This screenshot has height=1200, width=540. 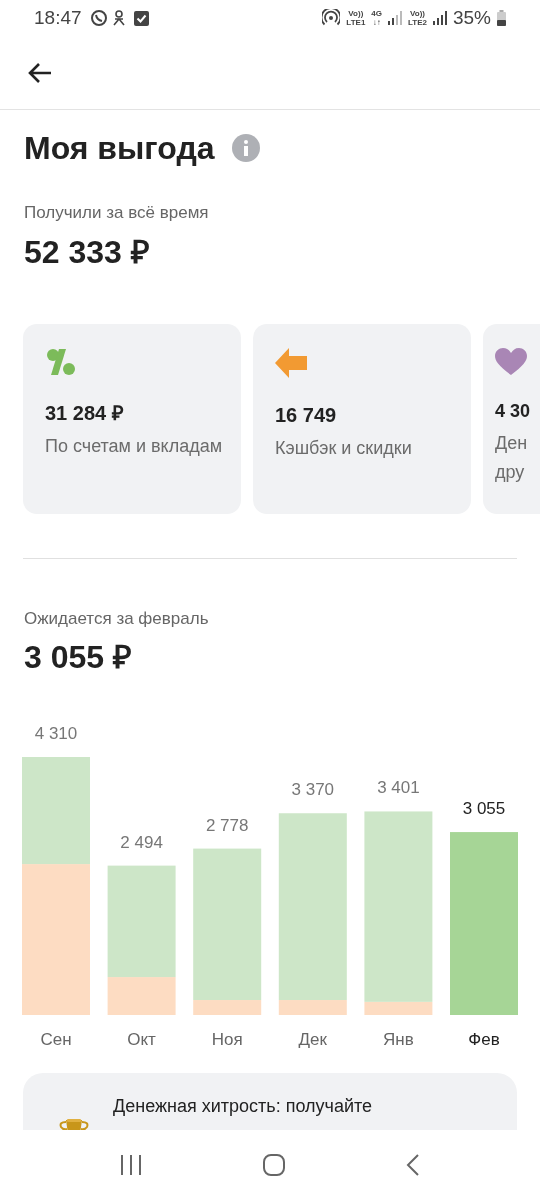 What do you see at coordinates (501, 18) in the screenshot?
I see `battery-icon` at bounding box center [501, 18].